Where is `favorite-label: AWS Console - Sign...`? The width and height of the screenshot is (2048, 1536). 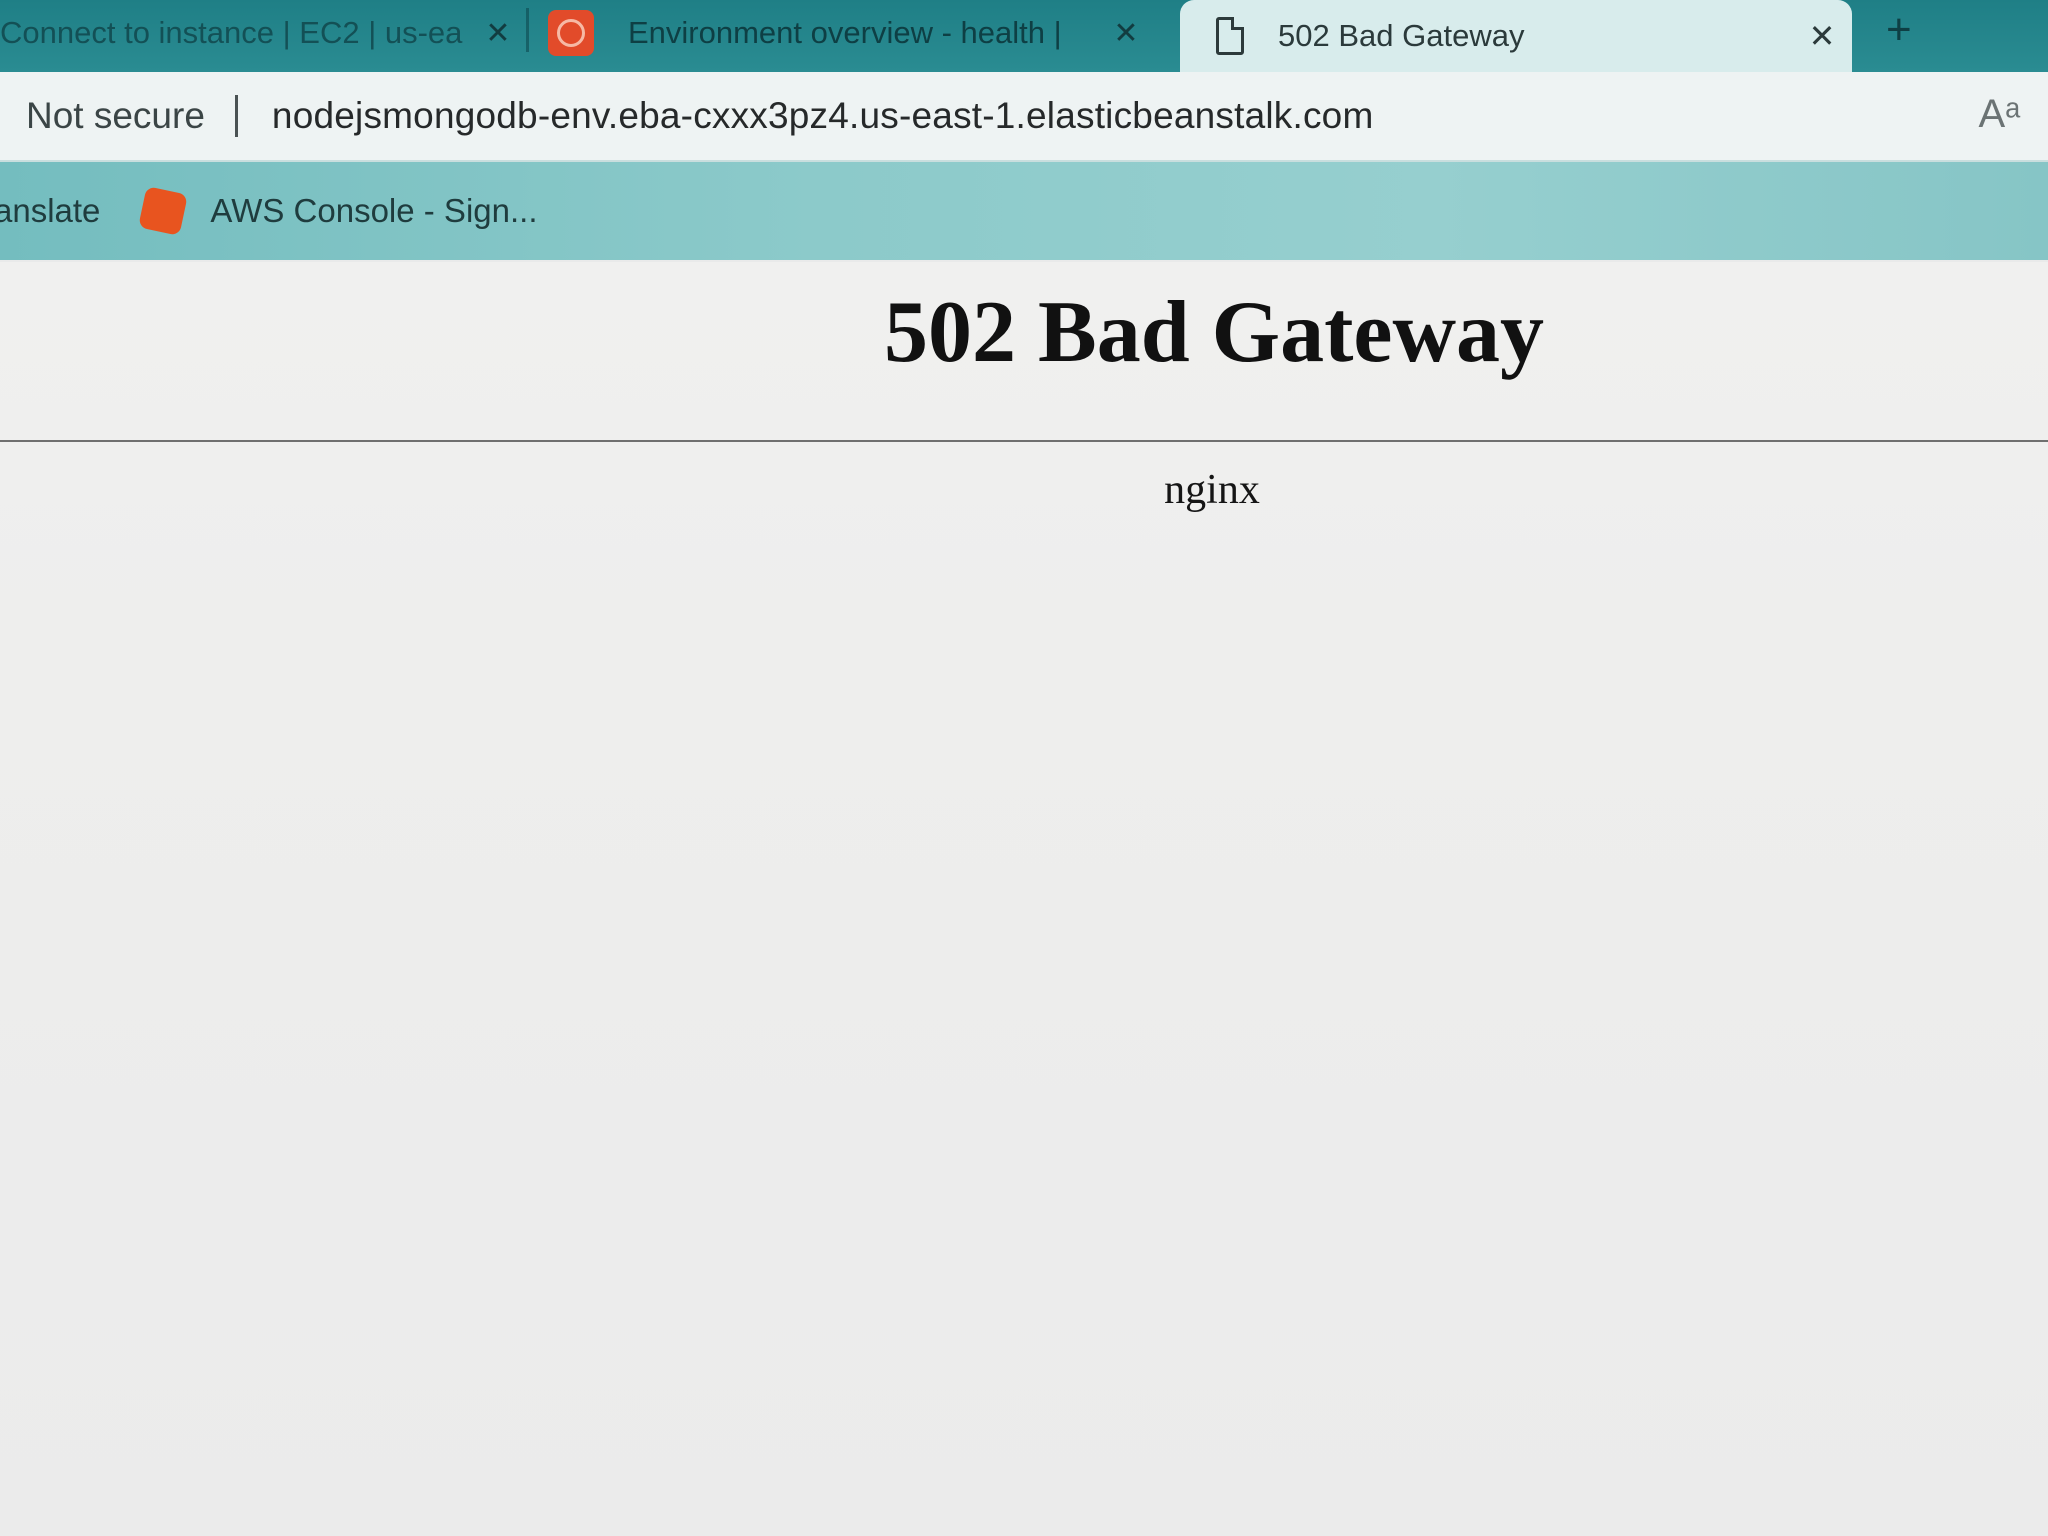 favorite-label: AWS Console - Sign... is located at coordinates (374, 210).